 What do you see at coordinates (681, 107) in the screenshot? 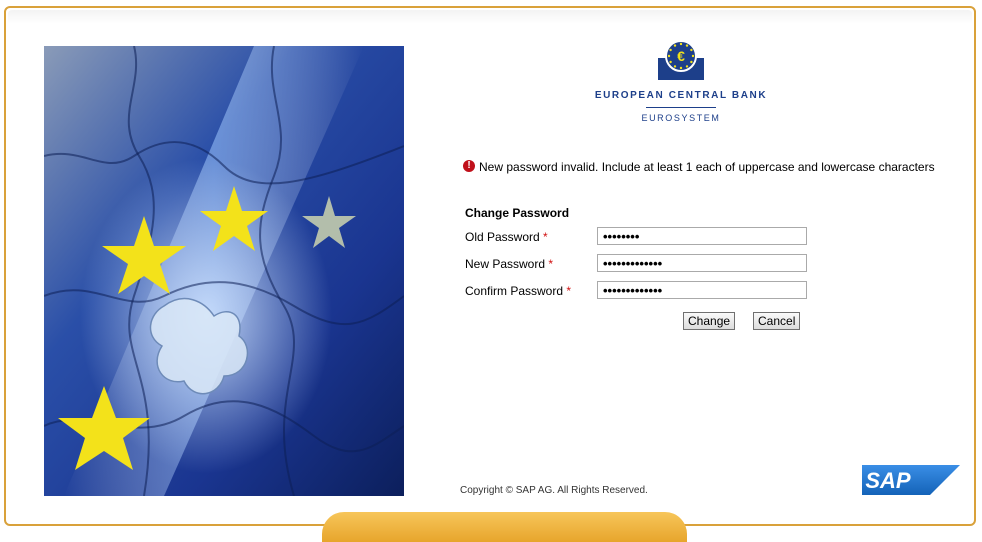
I see `logo-divider` at bounding box center [681, 107].